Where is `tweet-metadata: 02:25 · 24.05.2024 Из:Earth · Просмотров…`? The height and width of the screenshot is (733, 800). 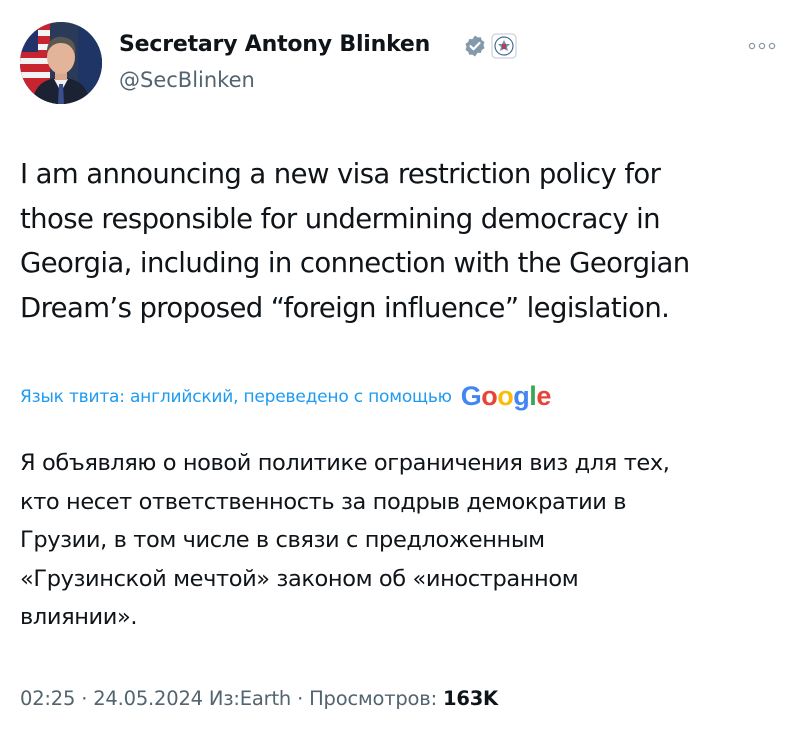 tweet-metadata: 02:25 · 24.05.2024 Из:Earth · Просмотров… is located at coordinates (259, 698).